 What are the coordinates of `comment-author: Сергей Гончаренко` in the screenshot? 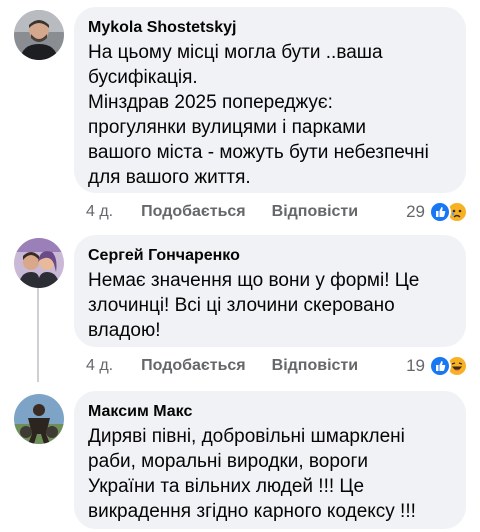 It's located at (270, 255).